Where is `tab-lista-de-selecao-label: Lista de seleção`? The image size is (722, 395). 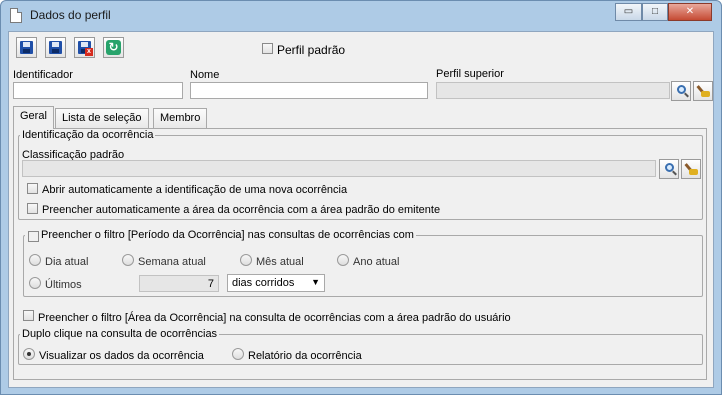
tab-lista-de-selecao-label: Lista de seleção is located at coordinates (102, 118).